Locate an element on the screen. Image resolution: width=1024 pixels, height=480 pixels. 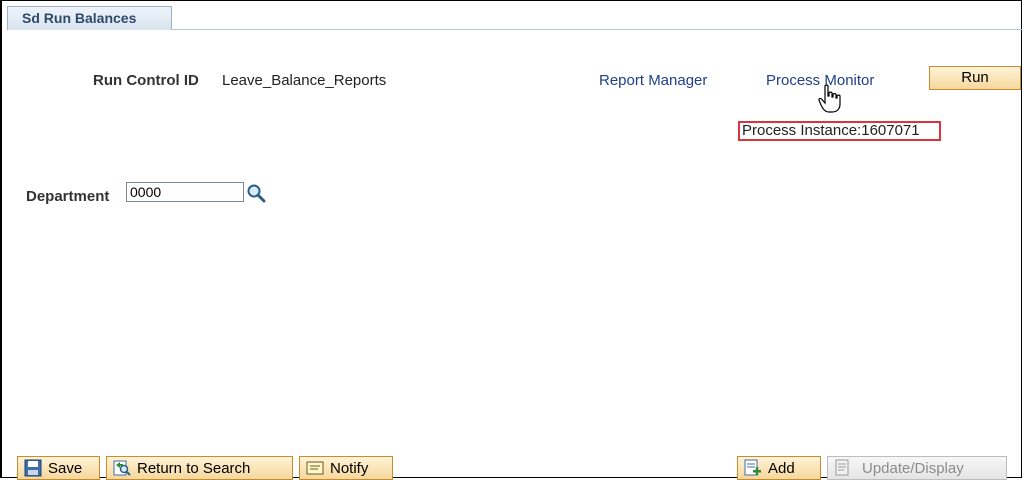
lookup-icon is located at coordinates (256, 193).